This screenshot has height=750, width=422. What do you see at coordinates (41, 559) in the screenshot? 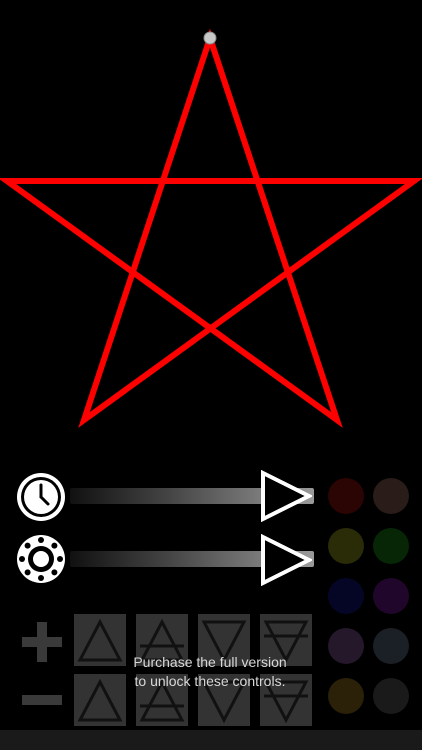
I see `brightness-icon` at bounding box center [41, 559].